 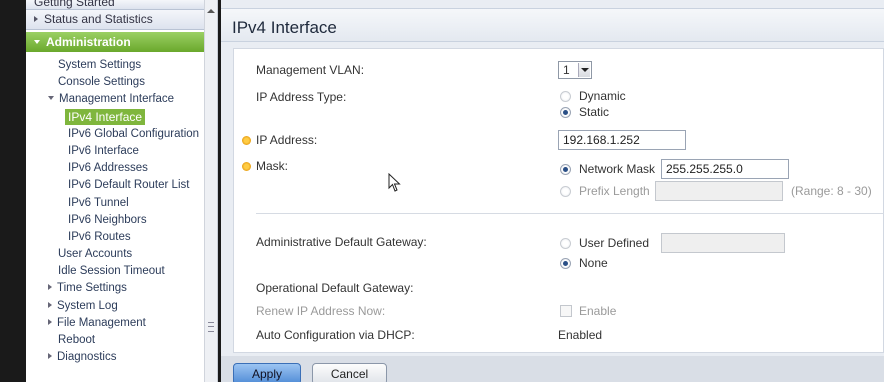 What do you see at coordinates (723, 243) in the screenshot?
I see `user-defined-gateway-input` at bounding box center [723, 243].